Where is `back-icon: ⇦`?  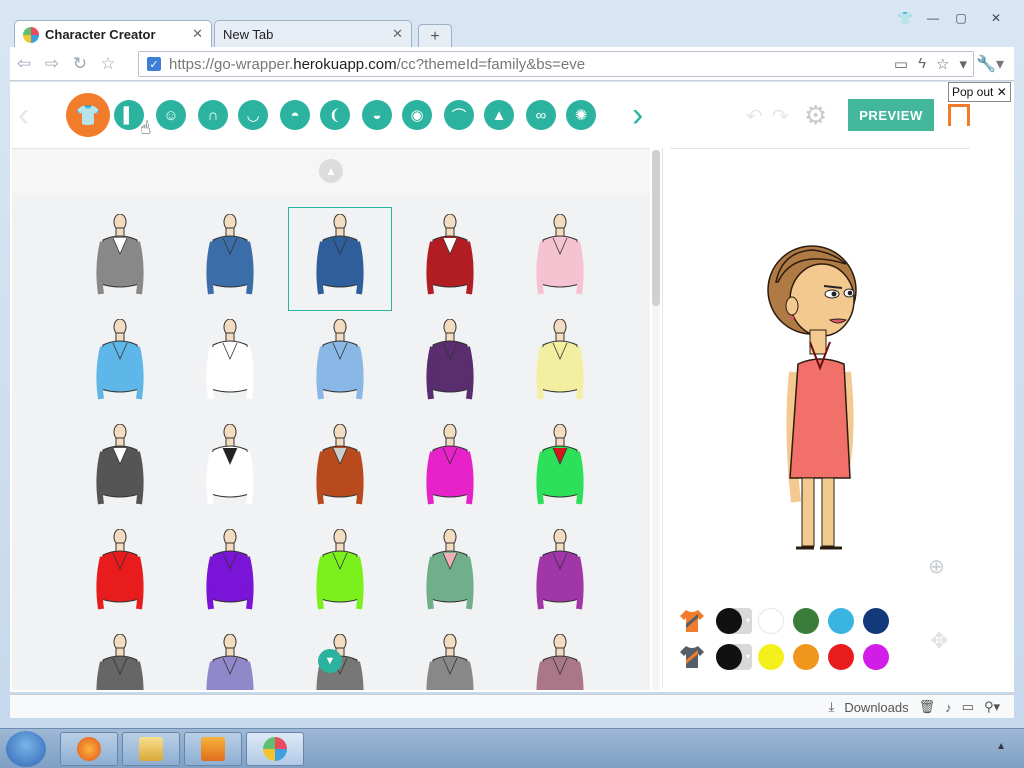
back-icon: ⇦ is located at coordinates (24, 64).